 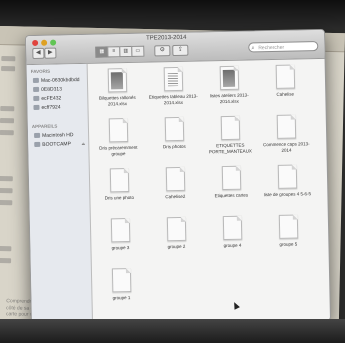 I want to click on hard-drive-icon, so click(x=37, y=135).